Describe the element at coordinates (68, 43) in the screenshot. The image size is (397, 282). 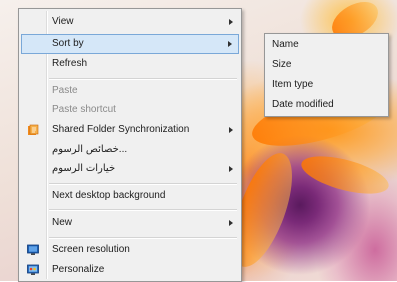
I see `menu-item-label: Sort by` at that location.